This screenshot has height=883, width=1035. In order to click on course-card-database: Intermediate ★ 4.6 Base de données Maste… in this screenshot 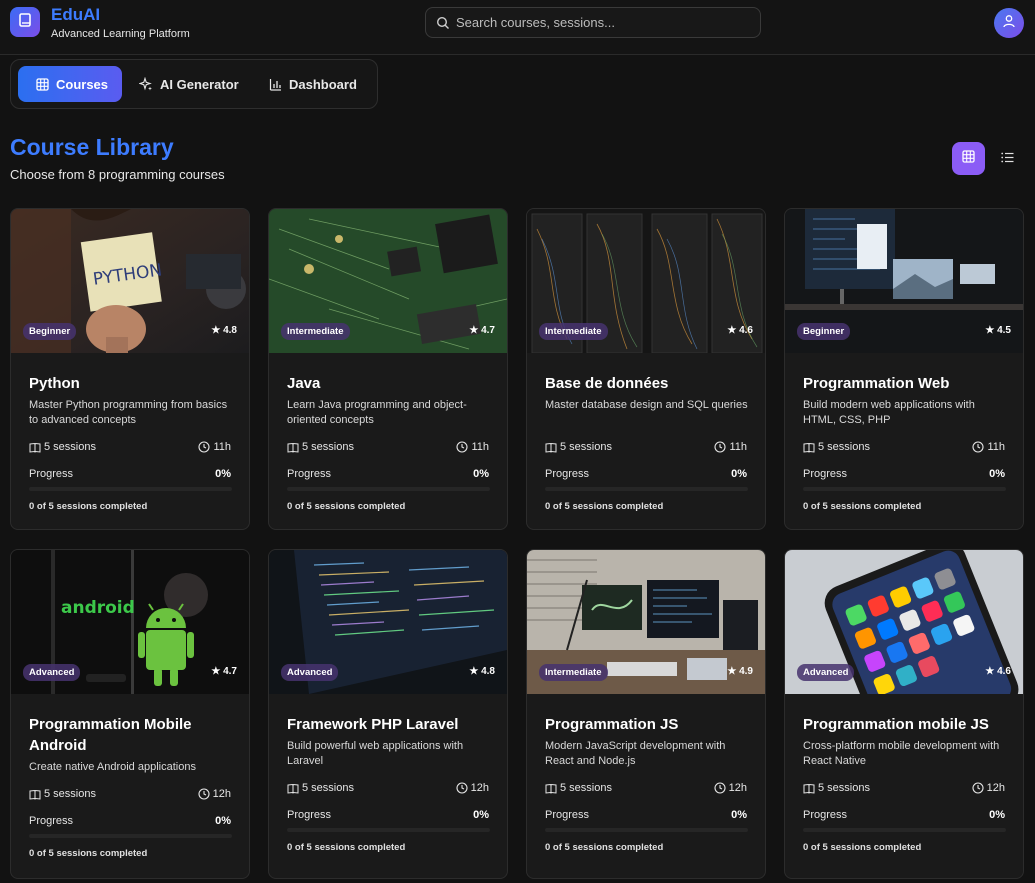, I will do `click(646, 369)`.